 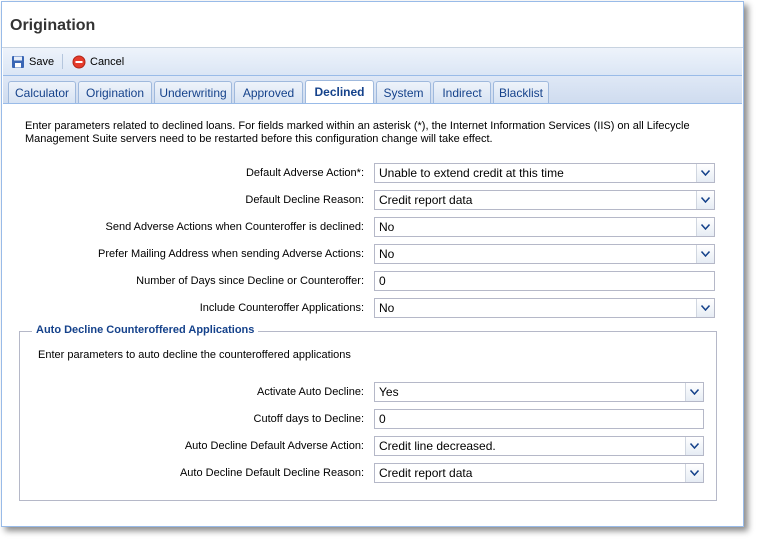 What do you see at coordinates (310, 392) in the screenshot?
I see `activate-auto-decline-label: Activate Auto Decline:` at bounding box center [310, 392].